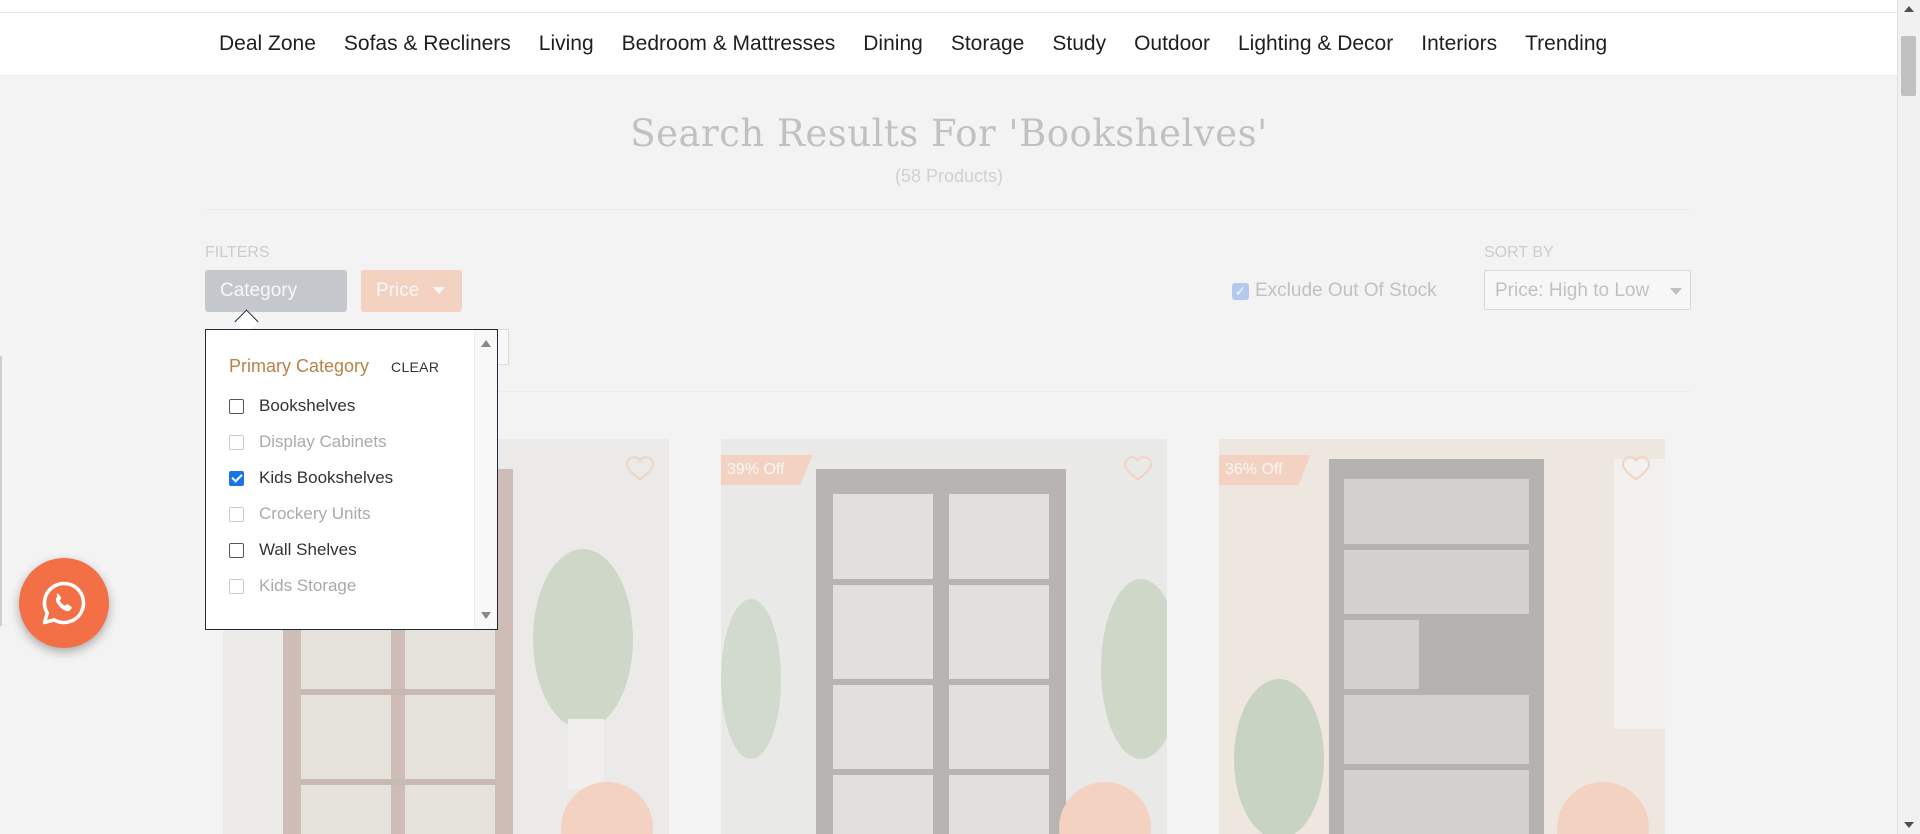  I want to click on page-scrollbar, so click(1908, 417).